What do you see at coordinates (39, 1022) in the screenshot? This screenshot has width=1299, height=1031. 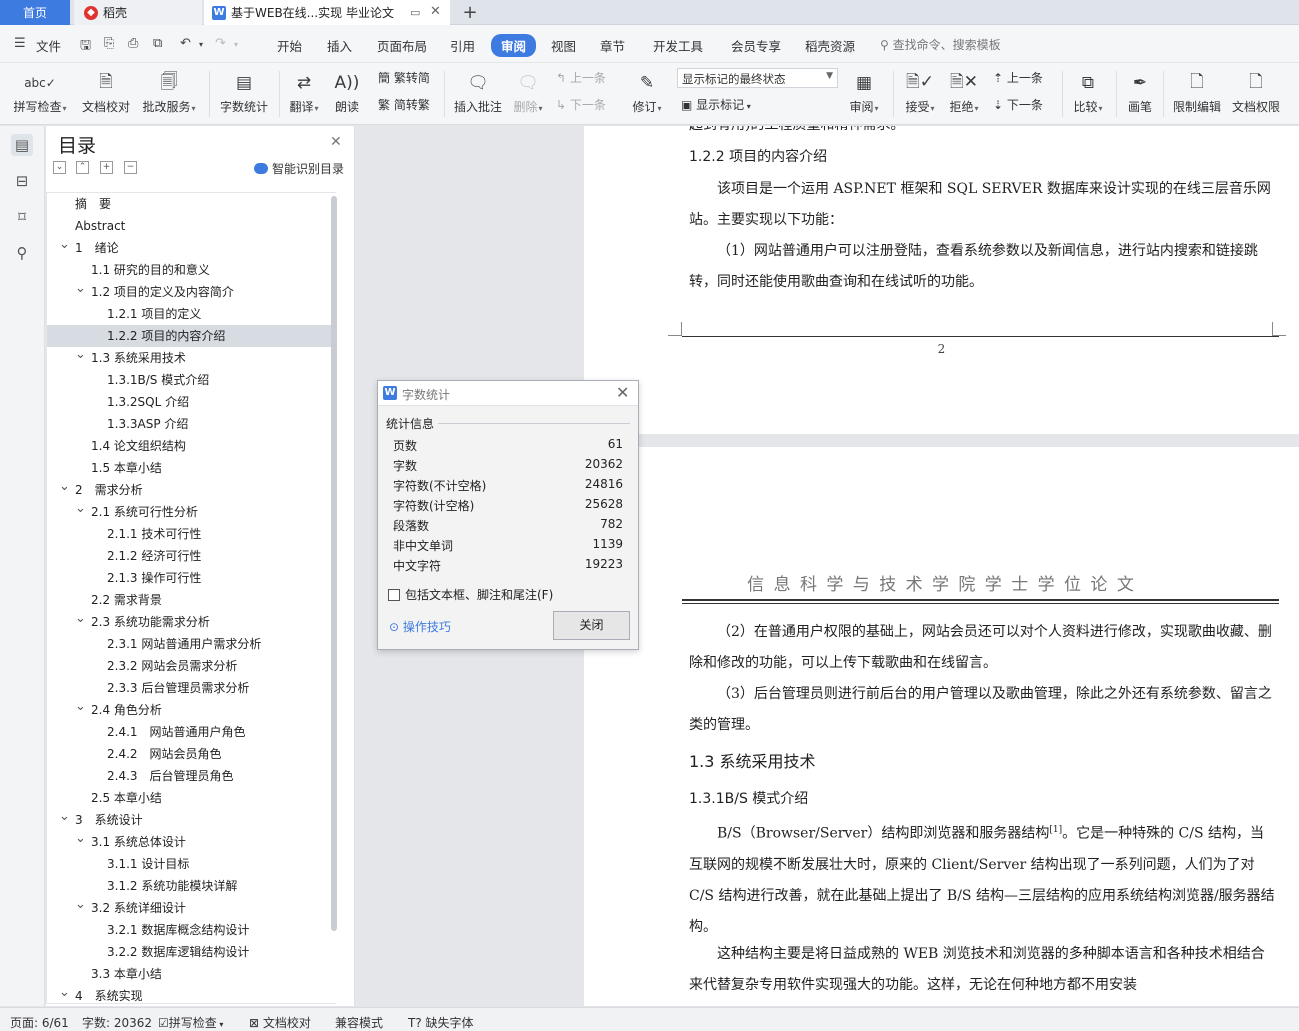 I see `page-indicator: 页面: 6/61` at bounding box center [39, 1022].